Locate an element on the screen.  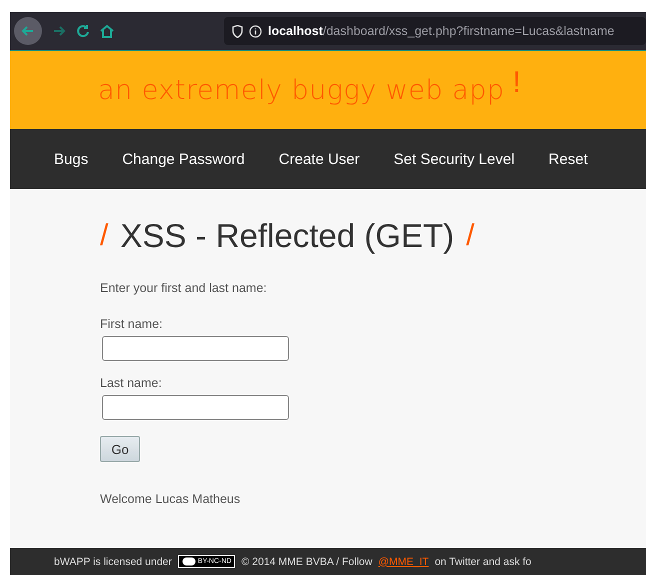
tagline: an extremely buggy web app is located at coordinates (301, 90).